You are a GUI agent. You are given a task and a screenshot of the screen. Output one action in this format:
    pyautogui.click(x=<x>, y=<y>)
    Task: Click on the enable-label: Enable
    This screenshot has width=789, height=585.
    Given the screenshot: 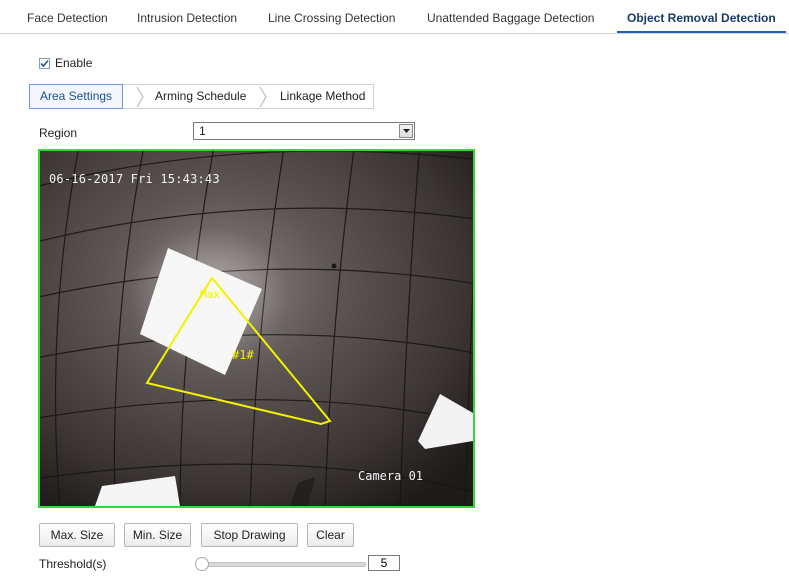 What is the action you would take?
    pyautogui.click(x=74, y=63)
    